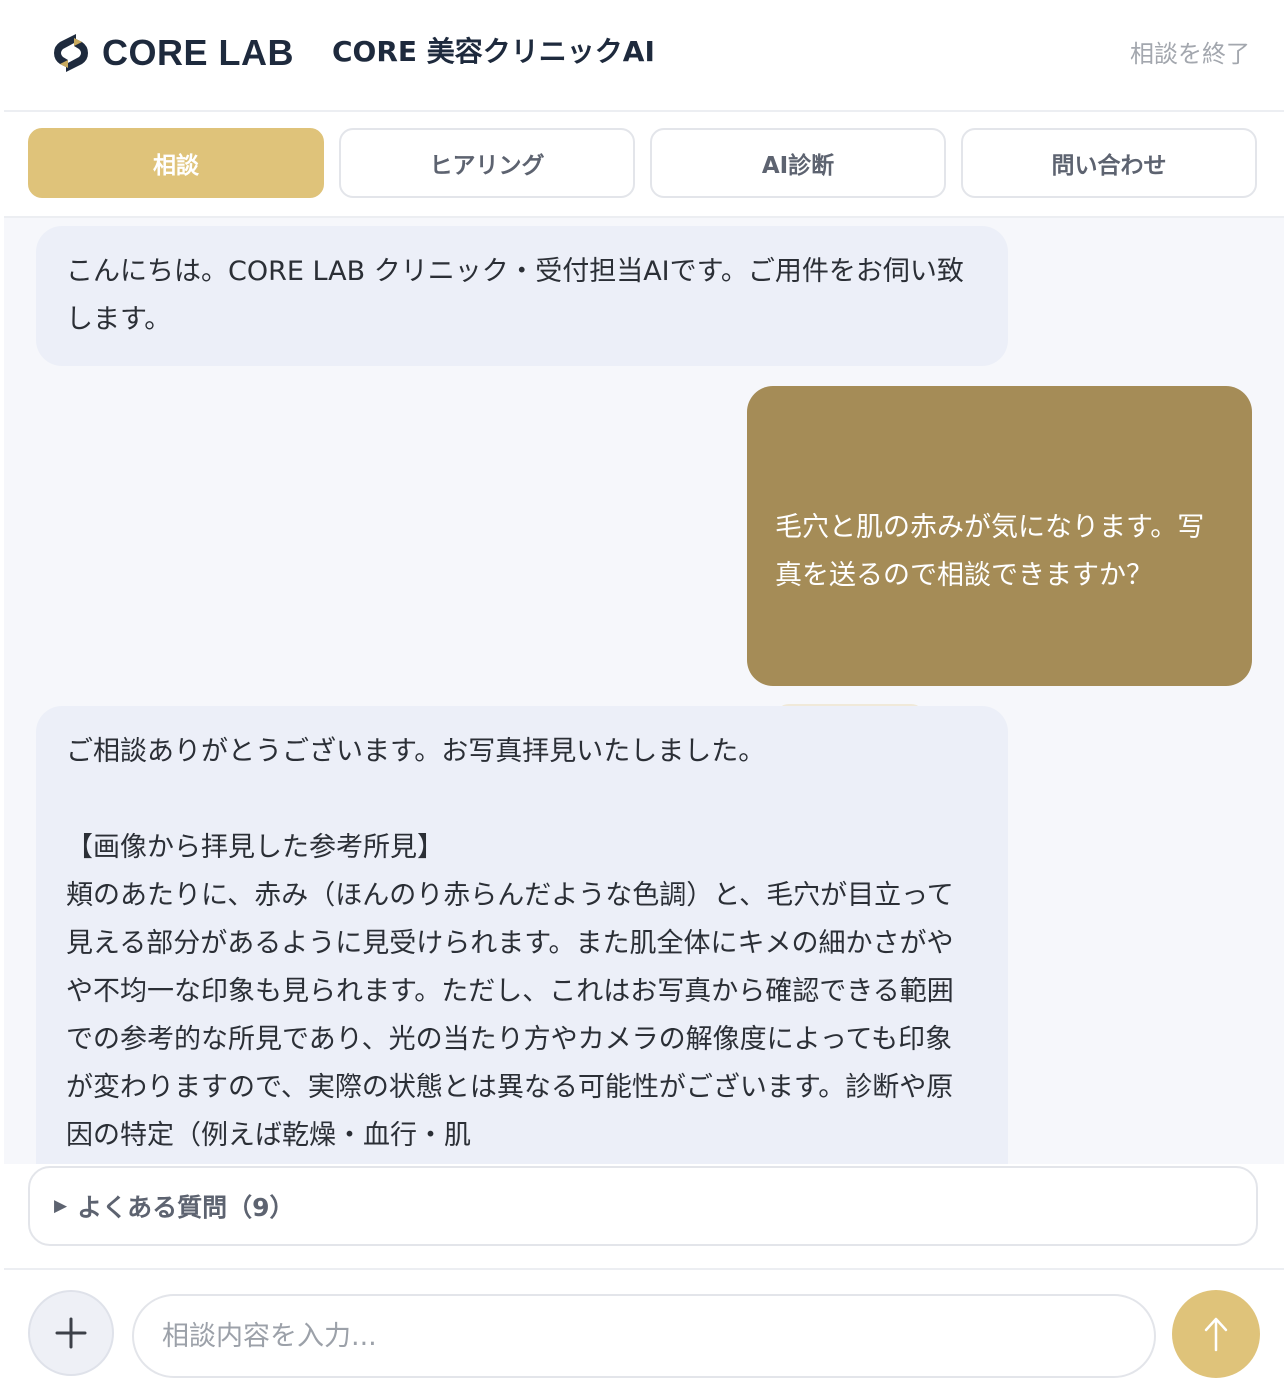 This screenshot has height=1382, width=1284. Describe the element at coordinates (1190, 54) in the screenshot. I see `end-consultation-link: 相談を終了` at that location.